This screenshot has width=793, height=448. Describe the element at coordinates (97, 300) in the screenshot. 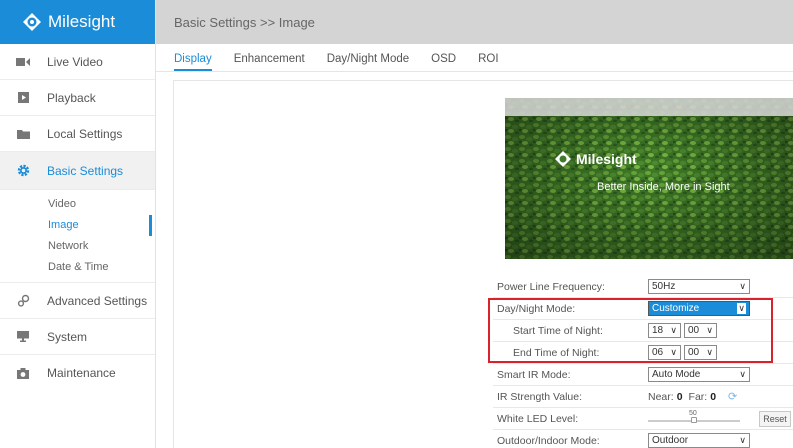

I see `sidebar-item-label: Advanced Settings` at that location.